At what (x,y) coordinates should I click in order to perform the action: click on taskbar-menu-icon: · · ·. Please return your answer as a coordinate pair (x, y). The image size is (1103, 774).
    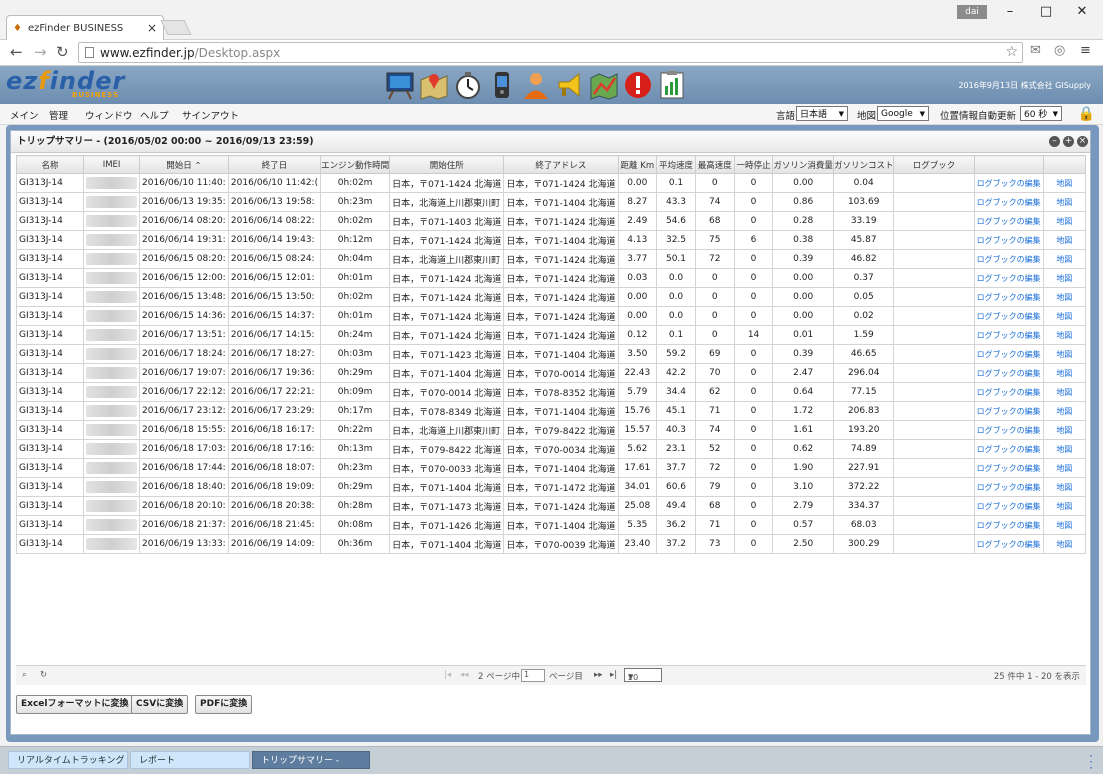
    Looking at the image, I should click on (1091, 762).